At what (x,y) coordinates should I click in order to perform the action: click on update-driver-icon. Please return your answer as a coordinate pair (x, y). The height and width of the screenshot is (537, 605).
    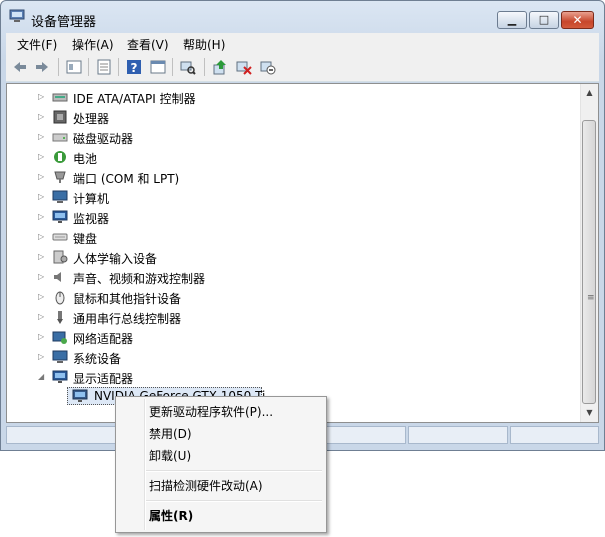
    Looking at the image, I should click on (220, 67).